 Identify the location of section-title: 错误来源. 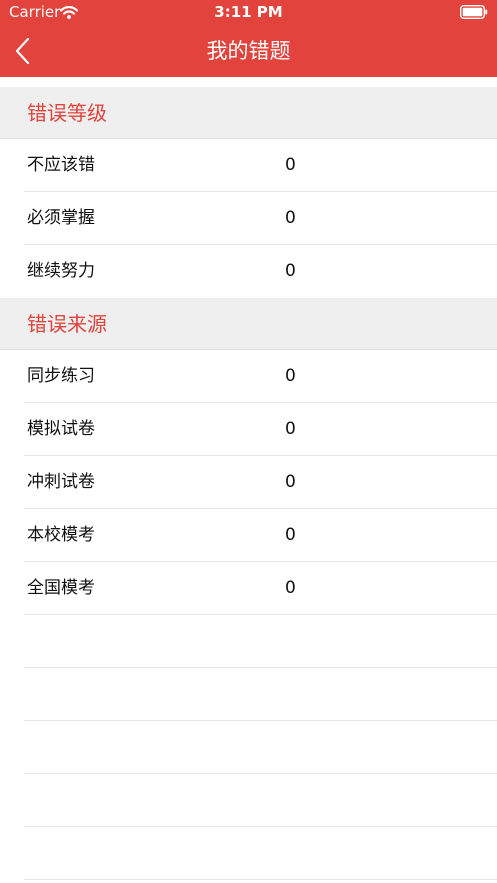
(67, 324).